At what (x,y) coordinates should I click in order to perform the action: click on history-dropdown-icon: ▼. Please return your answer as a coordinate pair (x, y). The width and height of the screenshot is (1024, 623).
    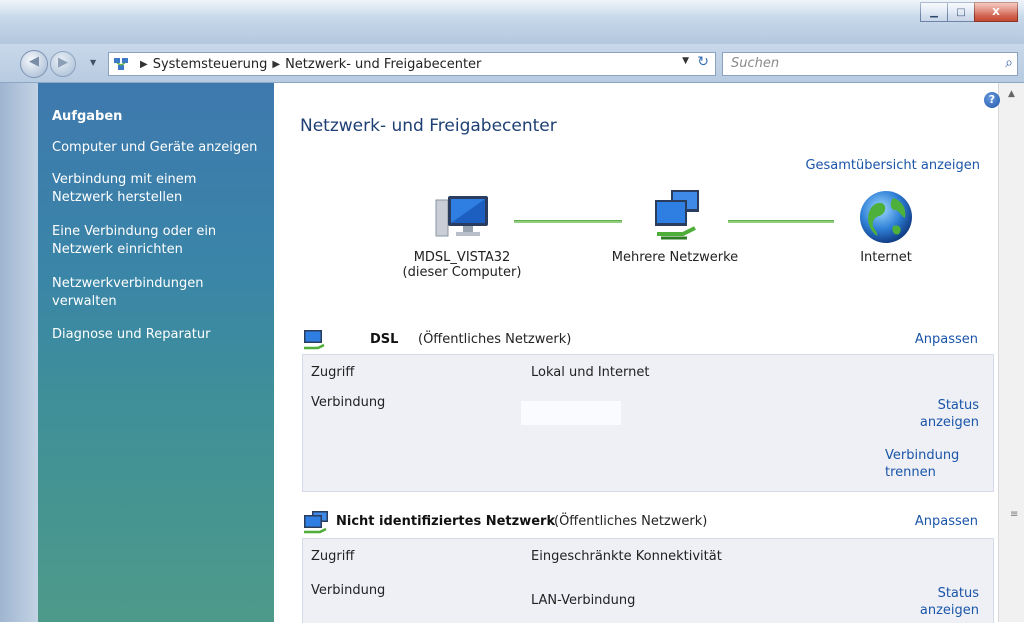
    Looking at the image, I should click on (93, 62).